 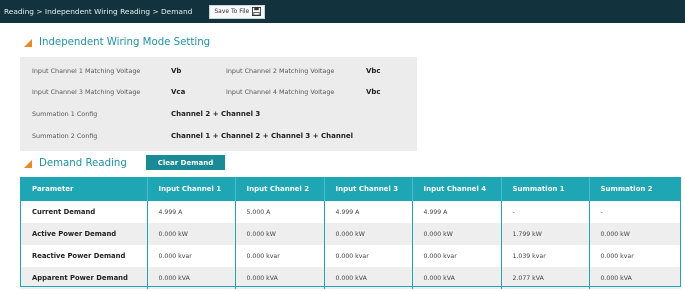 I want to click on row-parameter: Current Demand, so click(x=84, y=212).